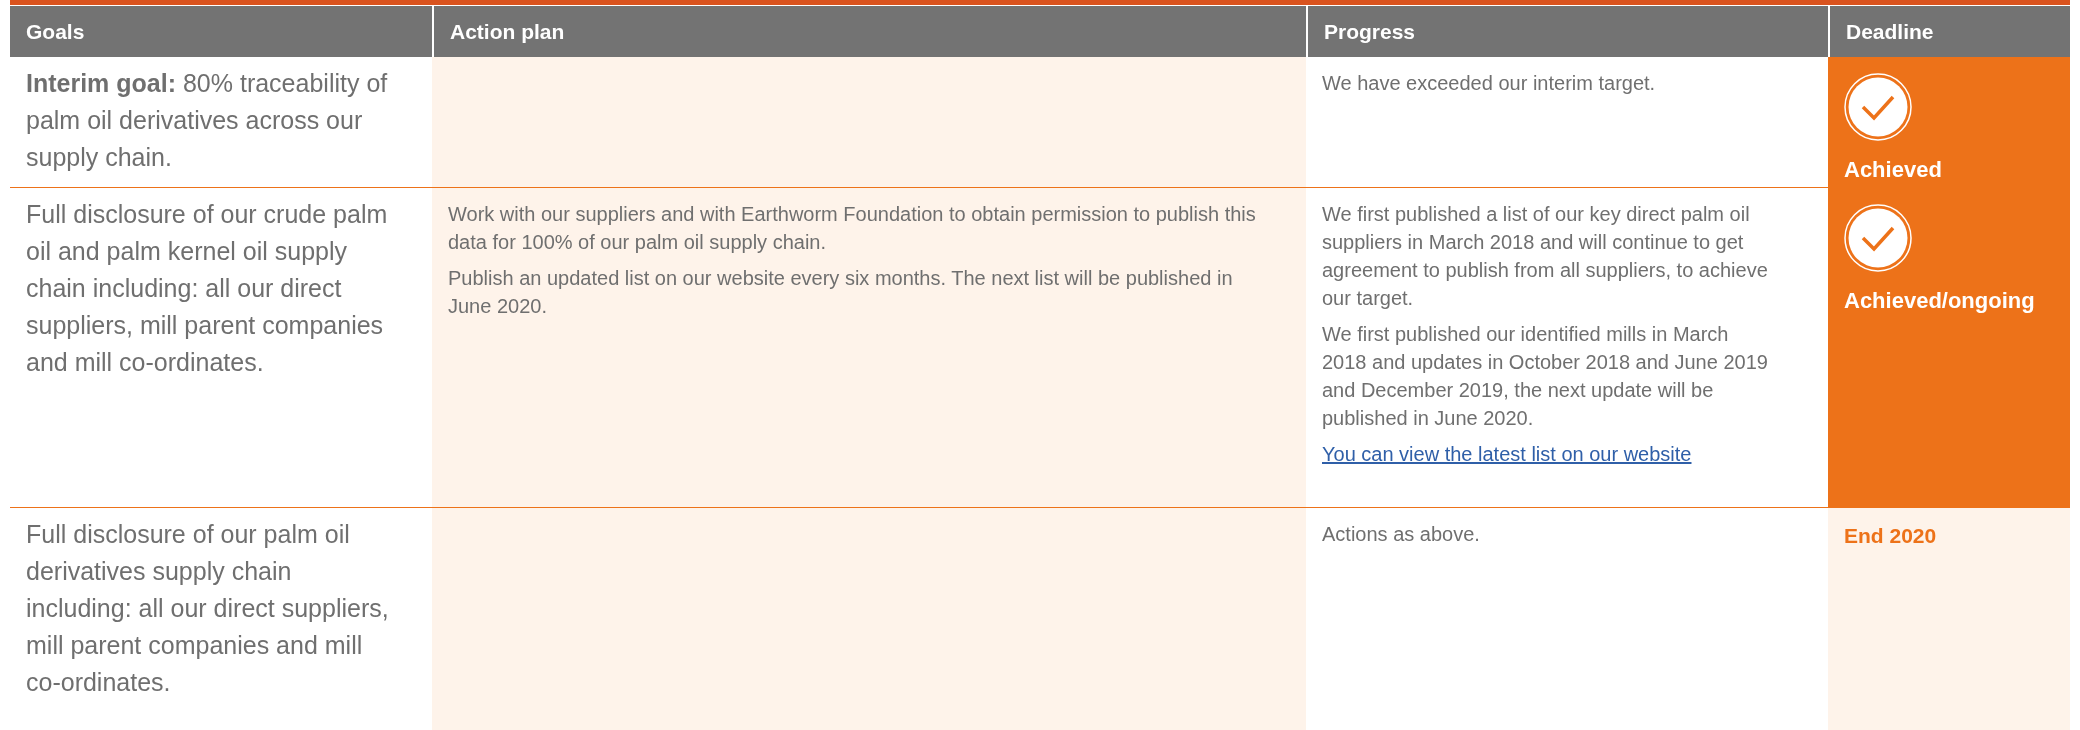 The height and width of the screenshot is (730, 2080). What do you see at coordinates (1401, 534) in the screenshot?
I see `progress-text: Actions as above.` at bounding box center [1401, 534].